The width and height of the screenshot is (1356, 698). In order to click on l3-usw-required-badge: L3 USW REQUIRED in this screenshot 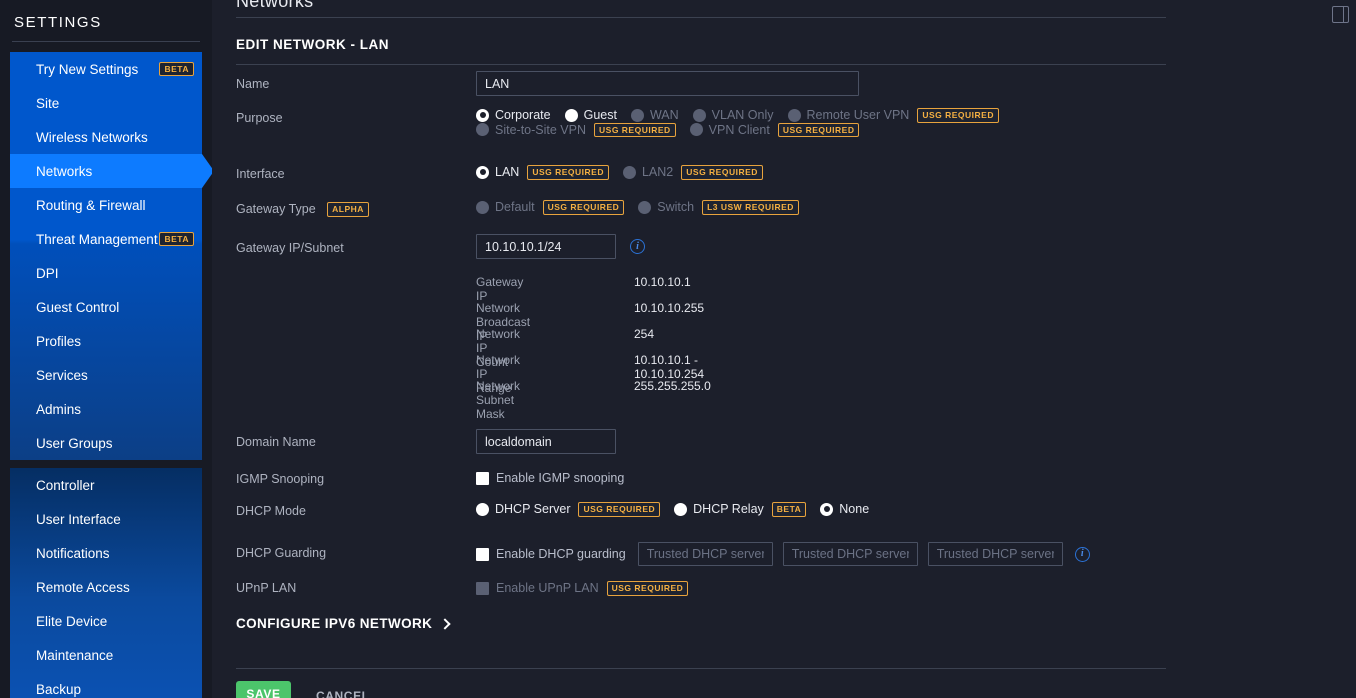, I will do `click(750, 207)`.